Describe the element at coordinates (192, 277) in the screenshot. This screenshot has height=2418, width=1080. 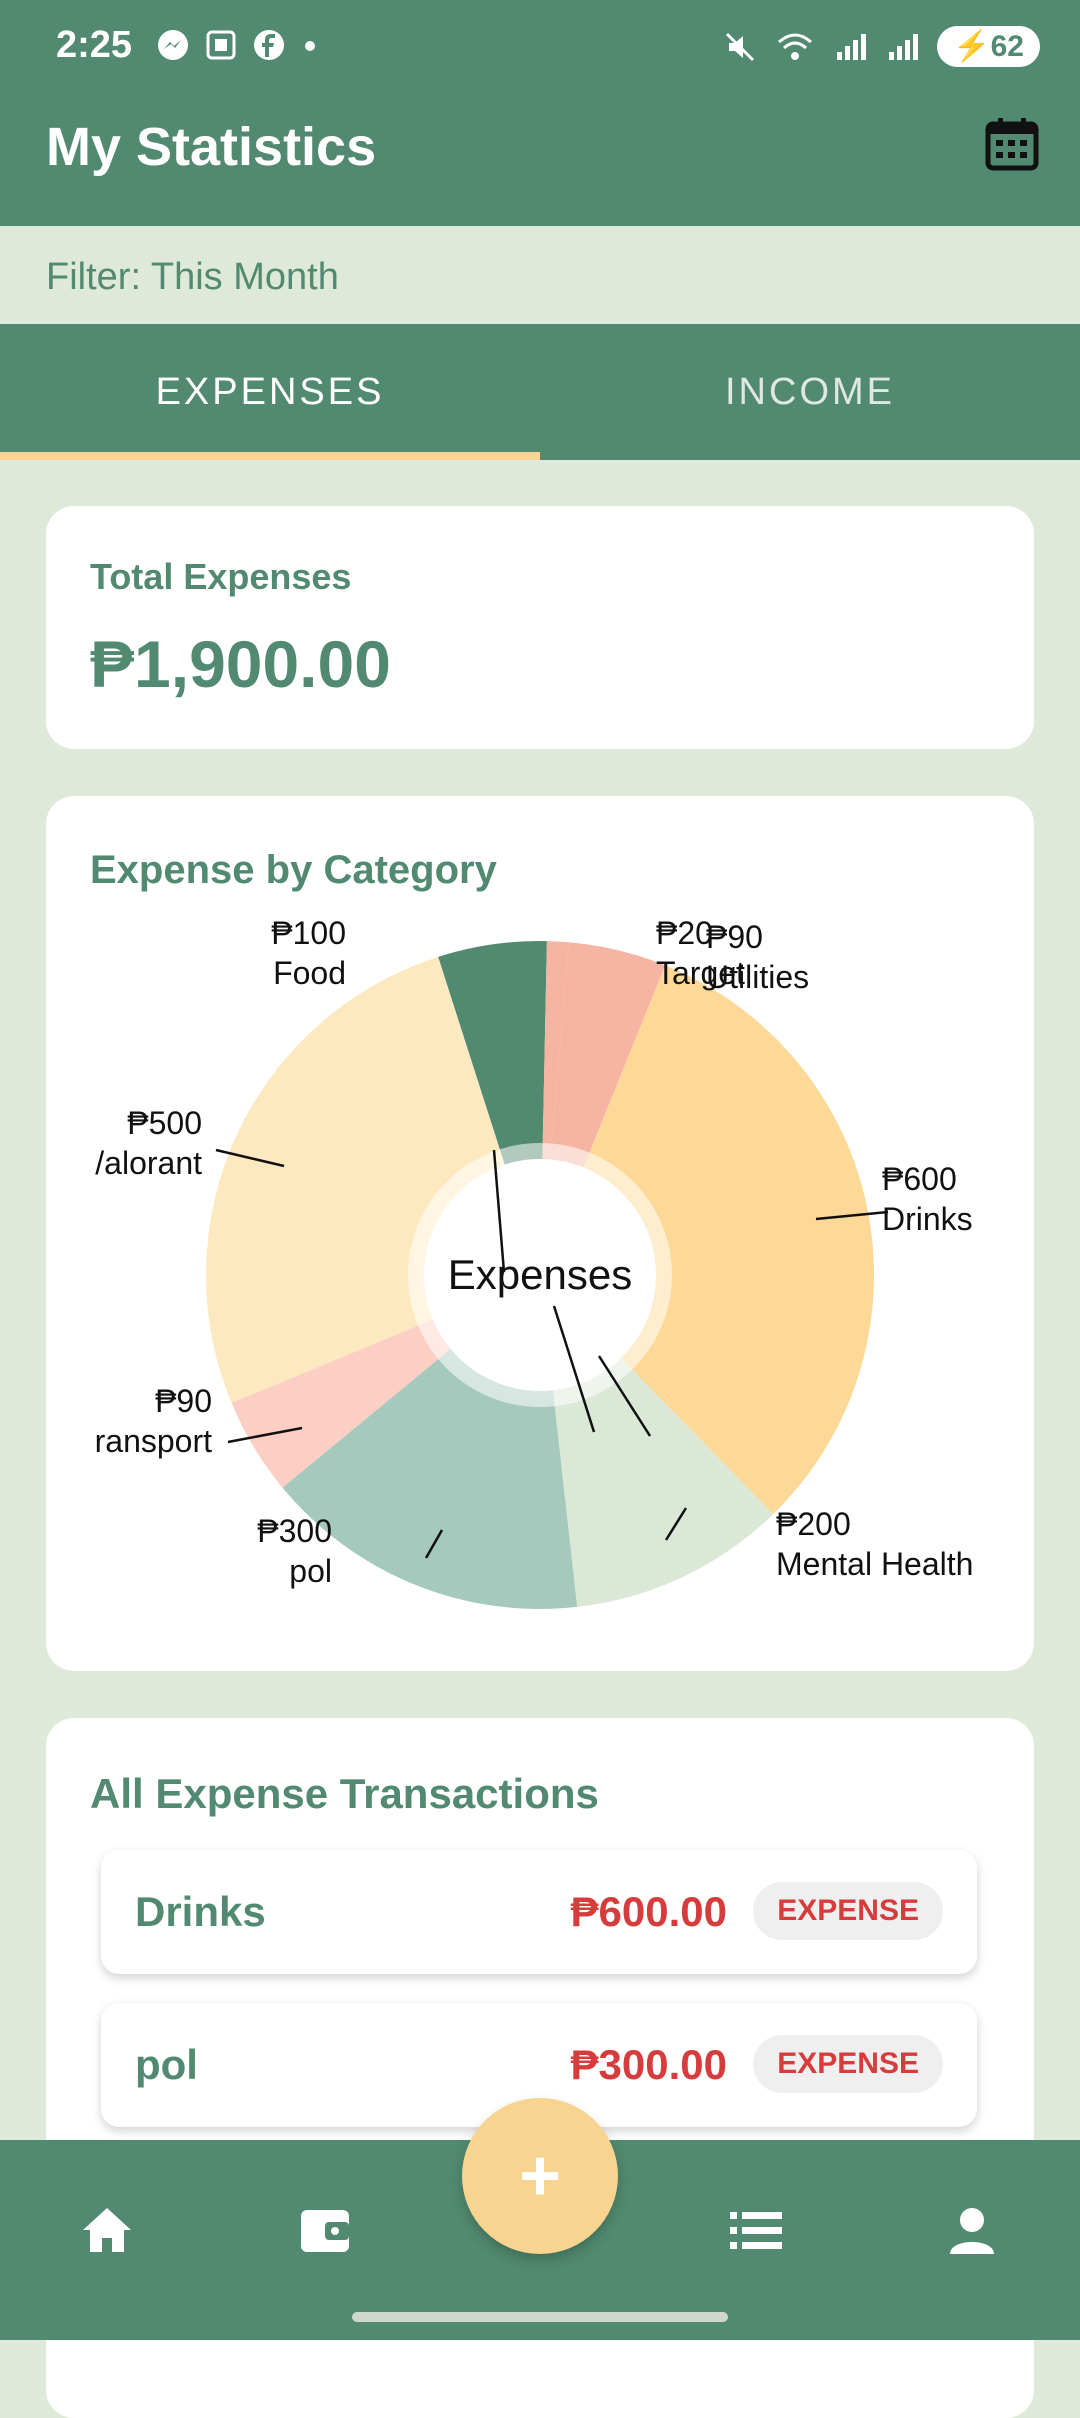
I see `filter-label: Filter: This Month` at that location.